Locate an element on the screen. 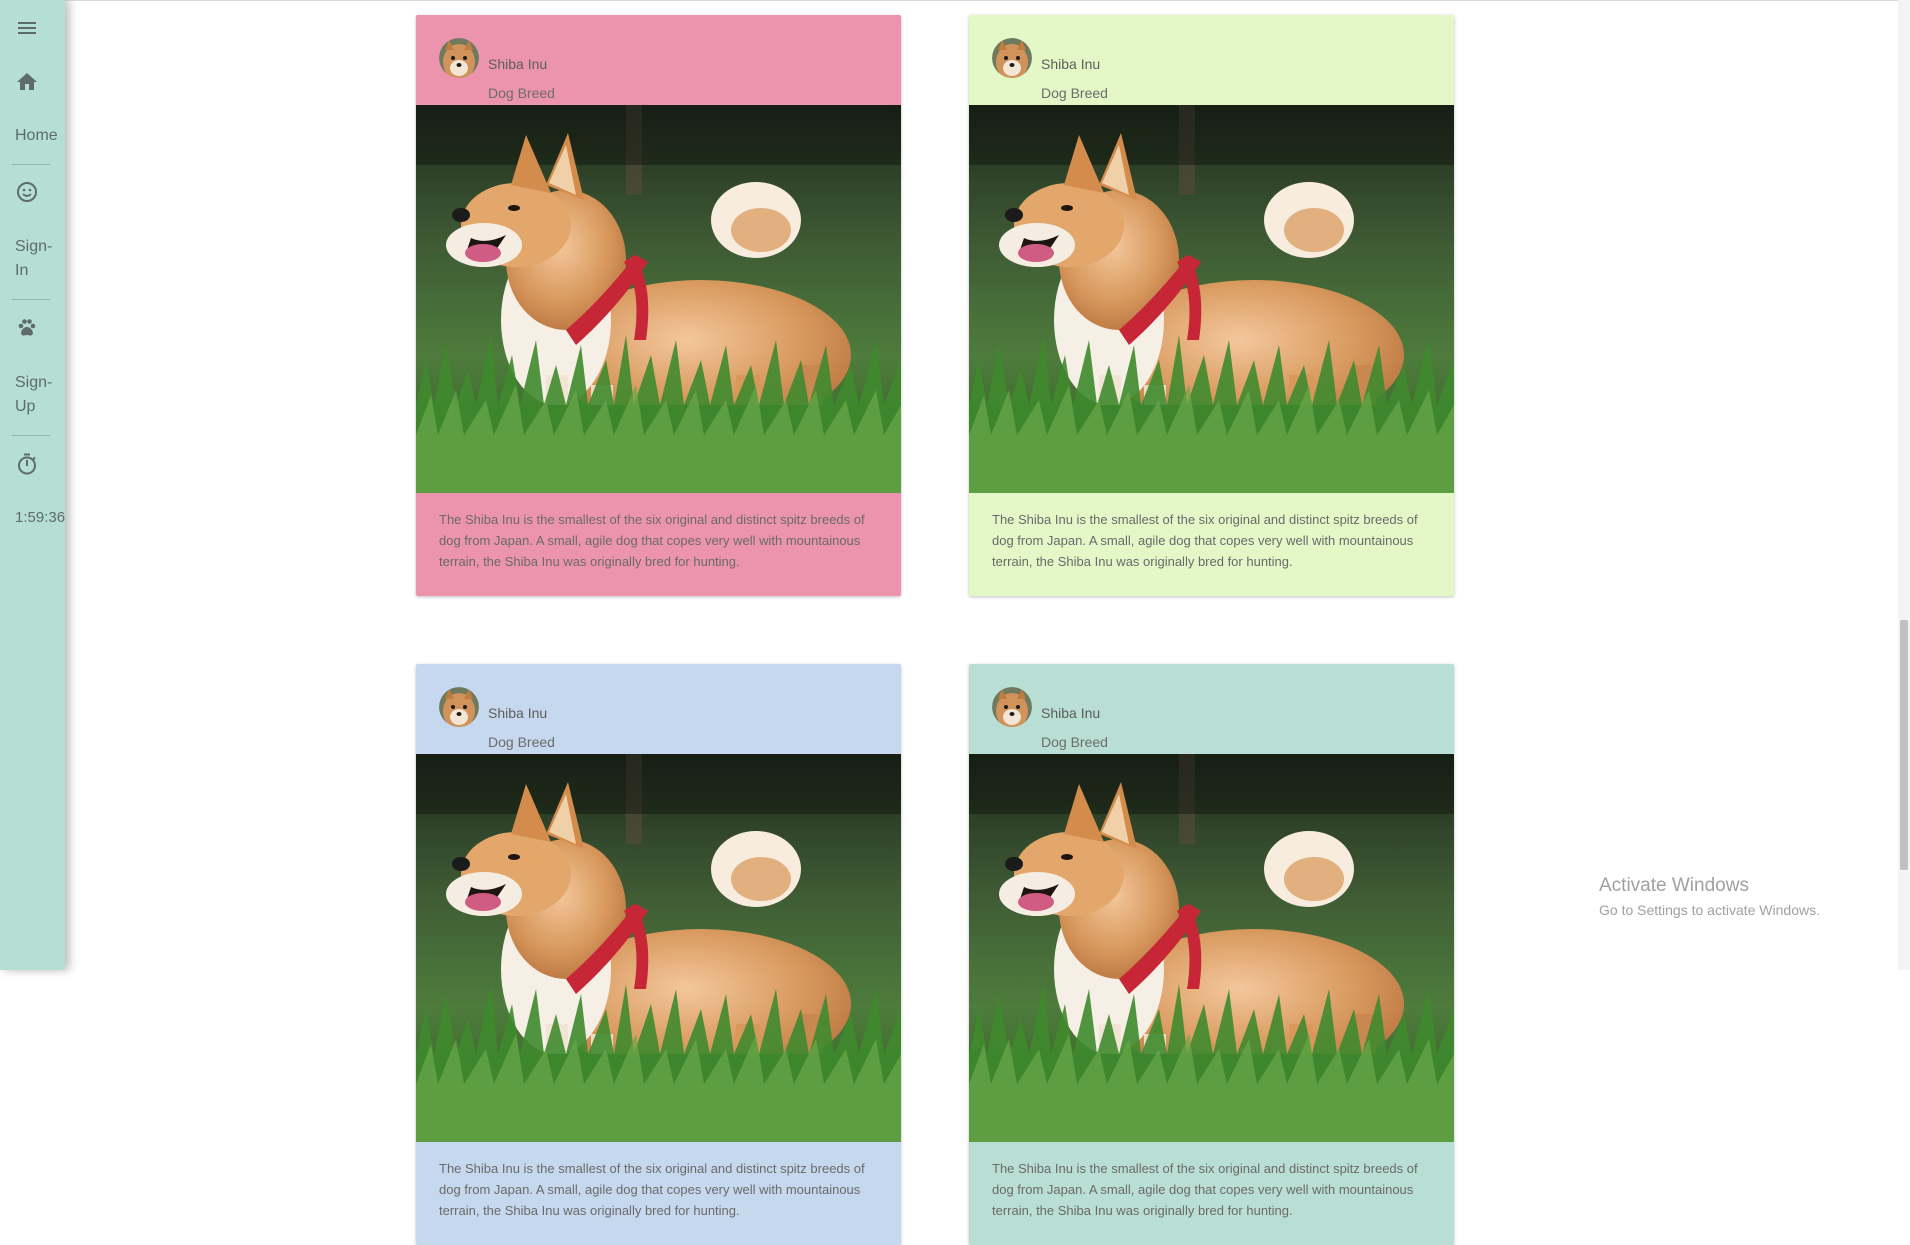 The width and height of the screenshot is (1910, 1245). vertical-scrollbar is located at coordinates (1904, 485).